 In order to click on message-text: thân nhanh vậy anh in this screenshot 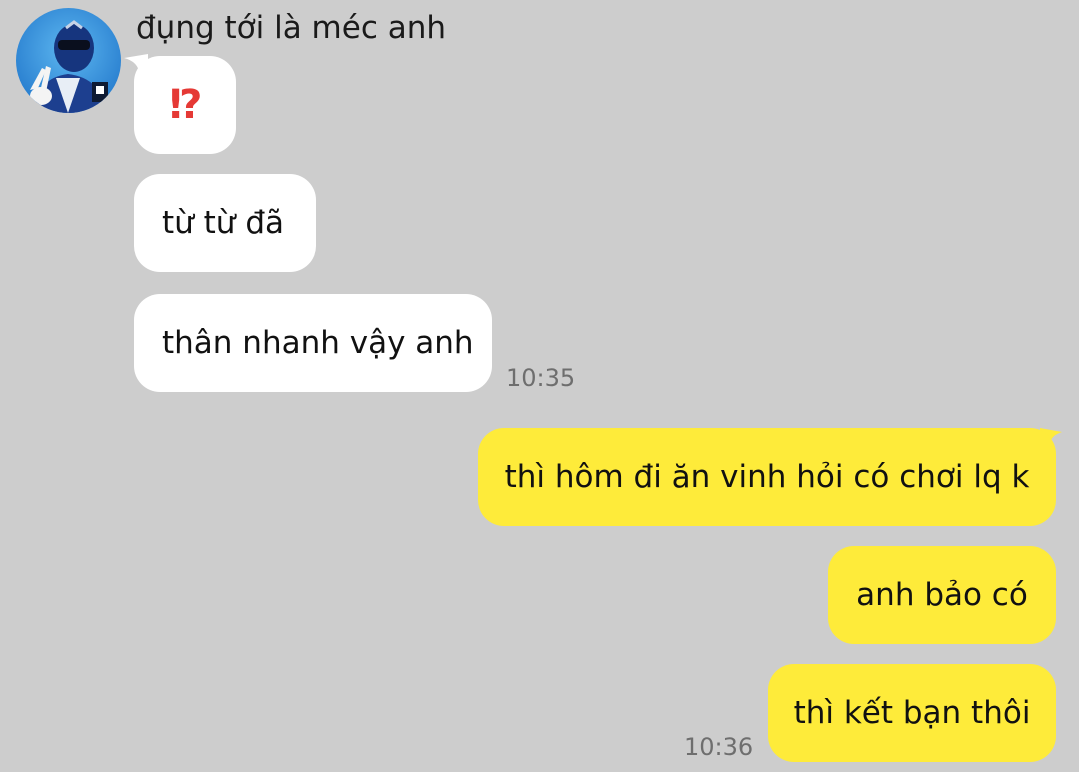, I will do `click(318, 343)`.